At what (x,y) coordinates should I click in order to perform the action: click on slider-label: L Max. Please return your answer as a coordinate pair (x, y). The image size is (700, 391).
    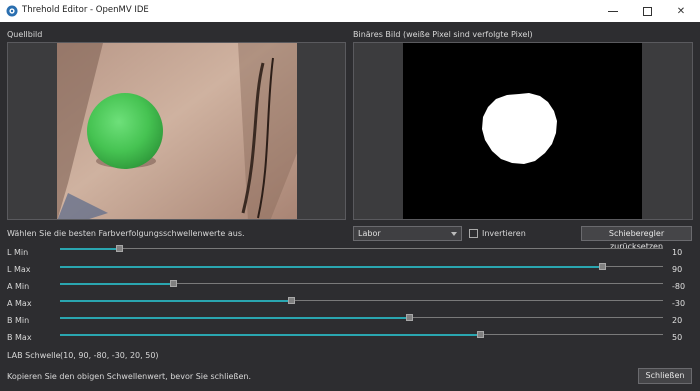
    Looking at the image, I should click on (19, 269).